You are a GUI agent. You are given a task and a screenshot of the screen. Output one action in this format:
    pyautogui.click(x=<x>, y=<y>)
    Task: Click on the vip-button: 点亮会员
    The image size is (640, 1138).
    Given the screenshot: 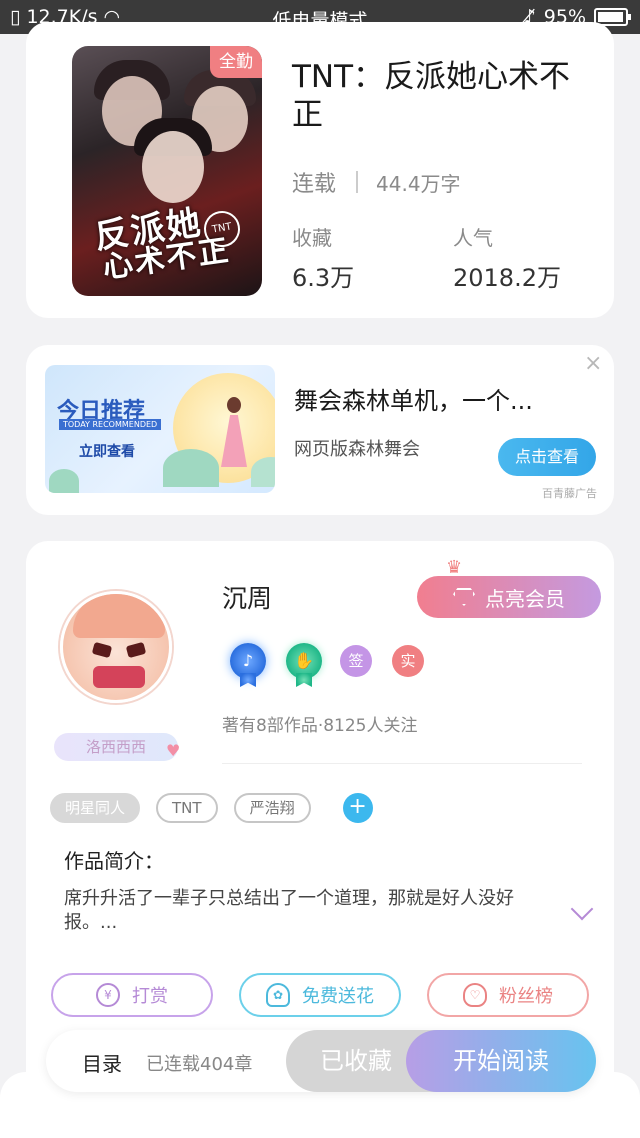 What is the action you would take?
    pyautogui.click(x=509, y=597)
    